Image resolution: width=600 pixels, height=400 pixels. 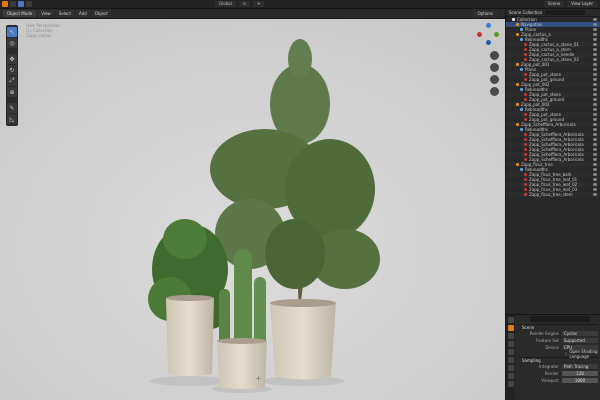 What do you see at coordinates (510, 352) in the screenshot?
I see `scene-tab-icon` at bounding box center [510, 352].